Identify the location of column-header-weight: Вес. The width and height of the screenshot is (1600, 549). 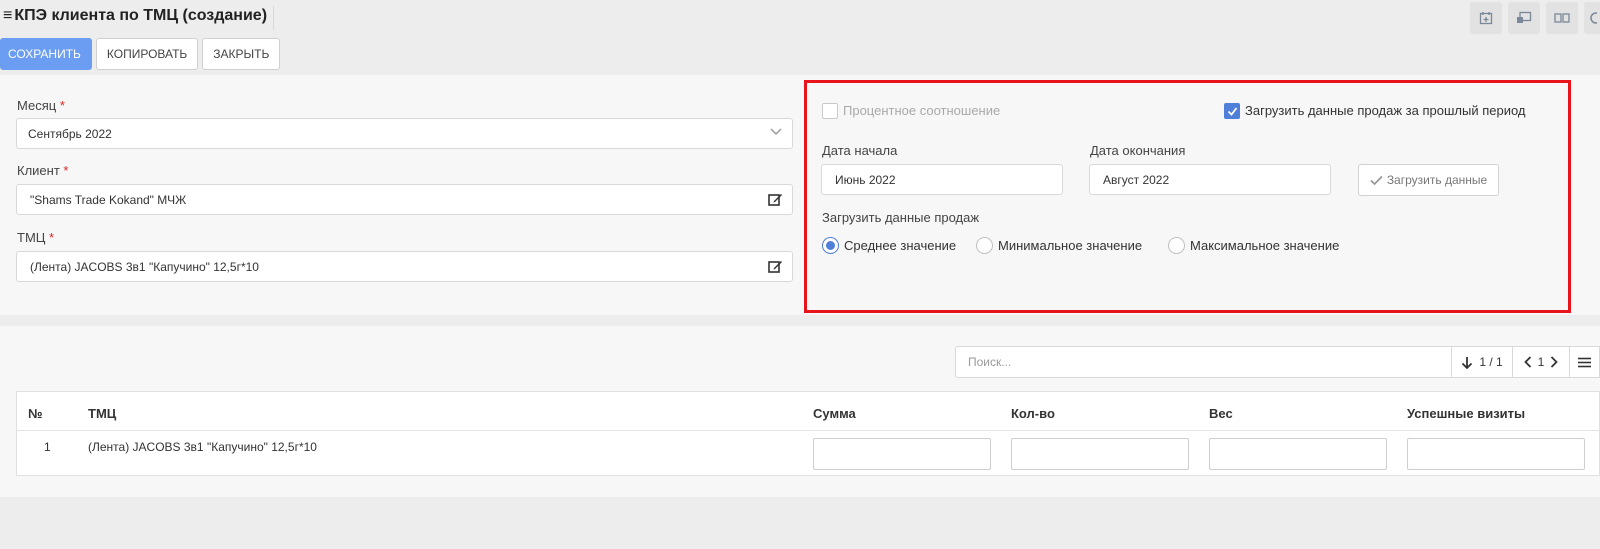
(1221, 413).